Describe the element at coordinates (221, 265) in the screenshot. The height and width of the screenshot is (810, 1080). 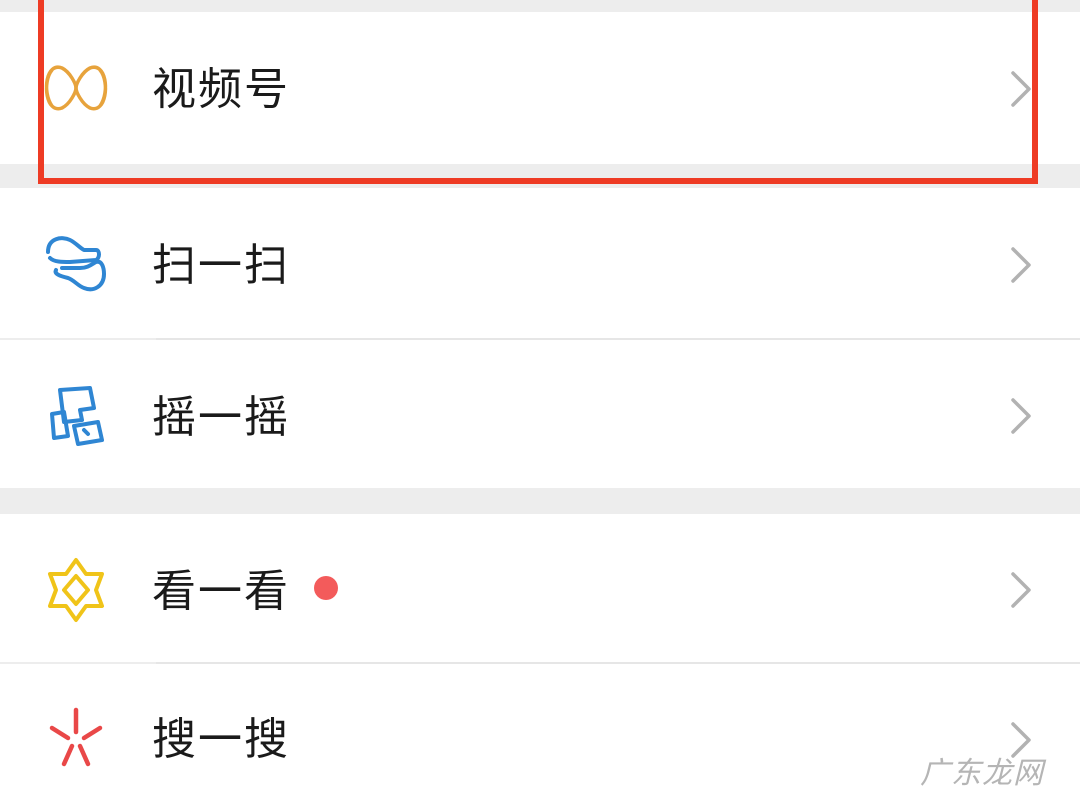
I see `menu-item-label: 扫一扫` at that location.